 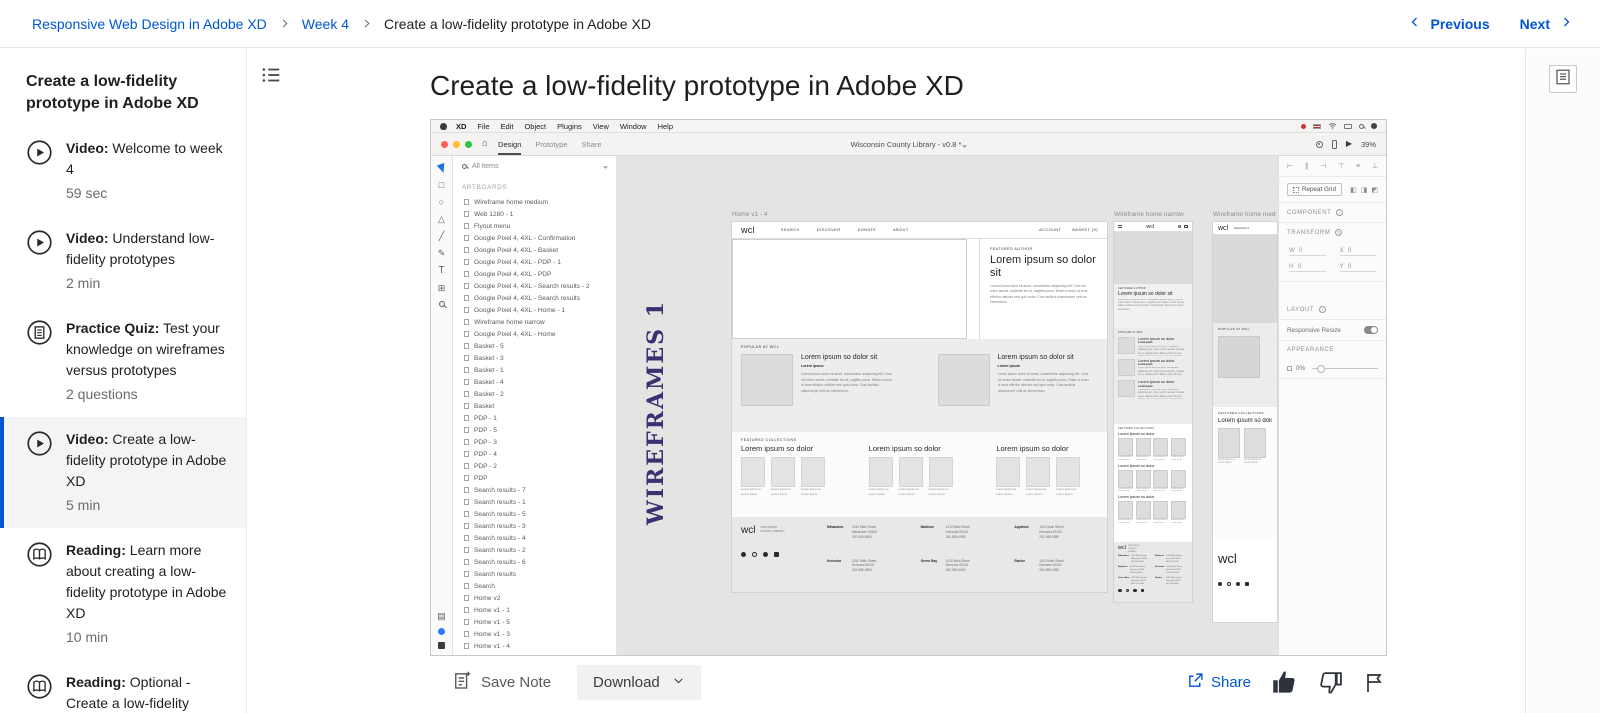 What do you see at coordinates (1368, 144) in the screenshot?
I see `zoom-level: 39%` at bounding box center [1368, 144].